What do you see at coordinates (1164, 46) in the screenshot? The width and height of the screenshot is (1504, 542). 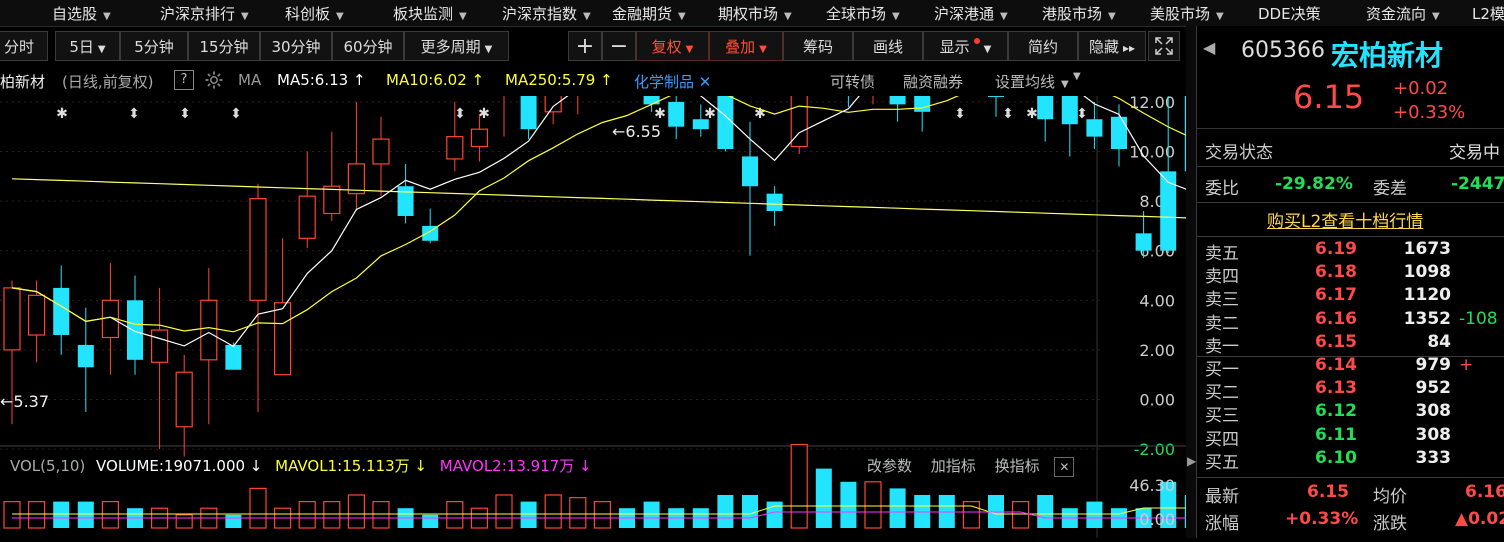 I see `expand-icon` at bounding box center [1164, 46].